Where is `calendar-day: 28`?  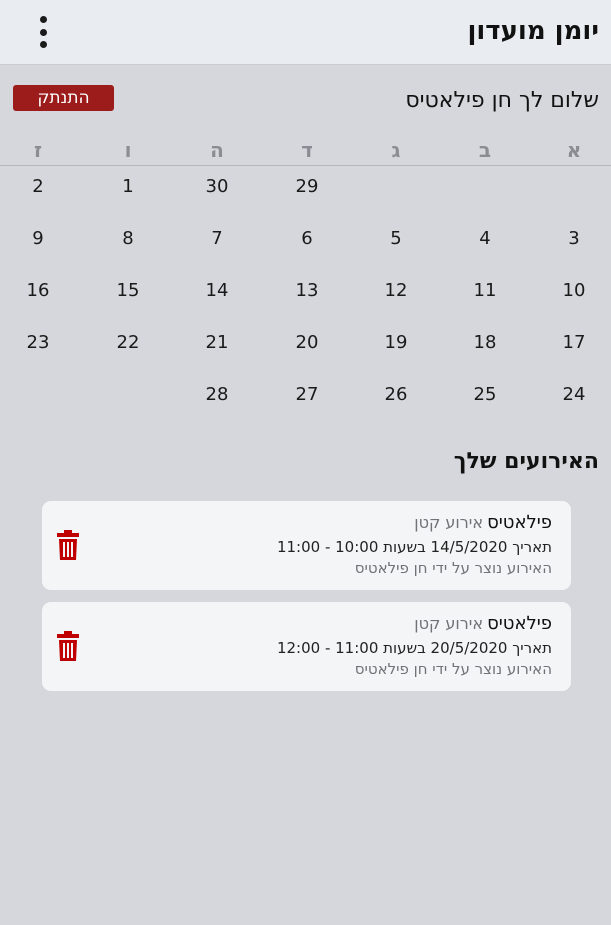
calendar-day: 28 is located at coordinates (217, 394).